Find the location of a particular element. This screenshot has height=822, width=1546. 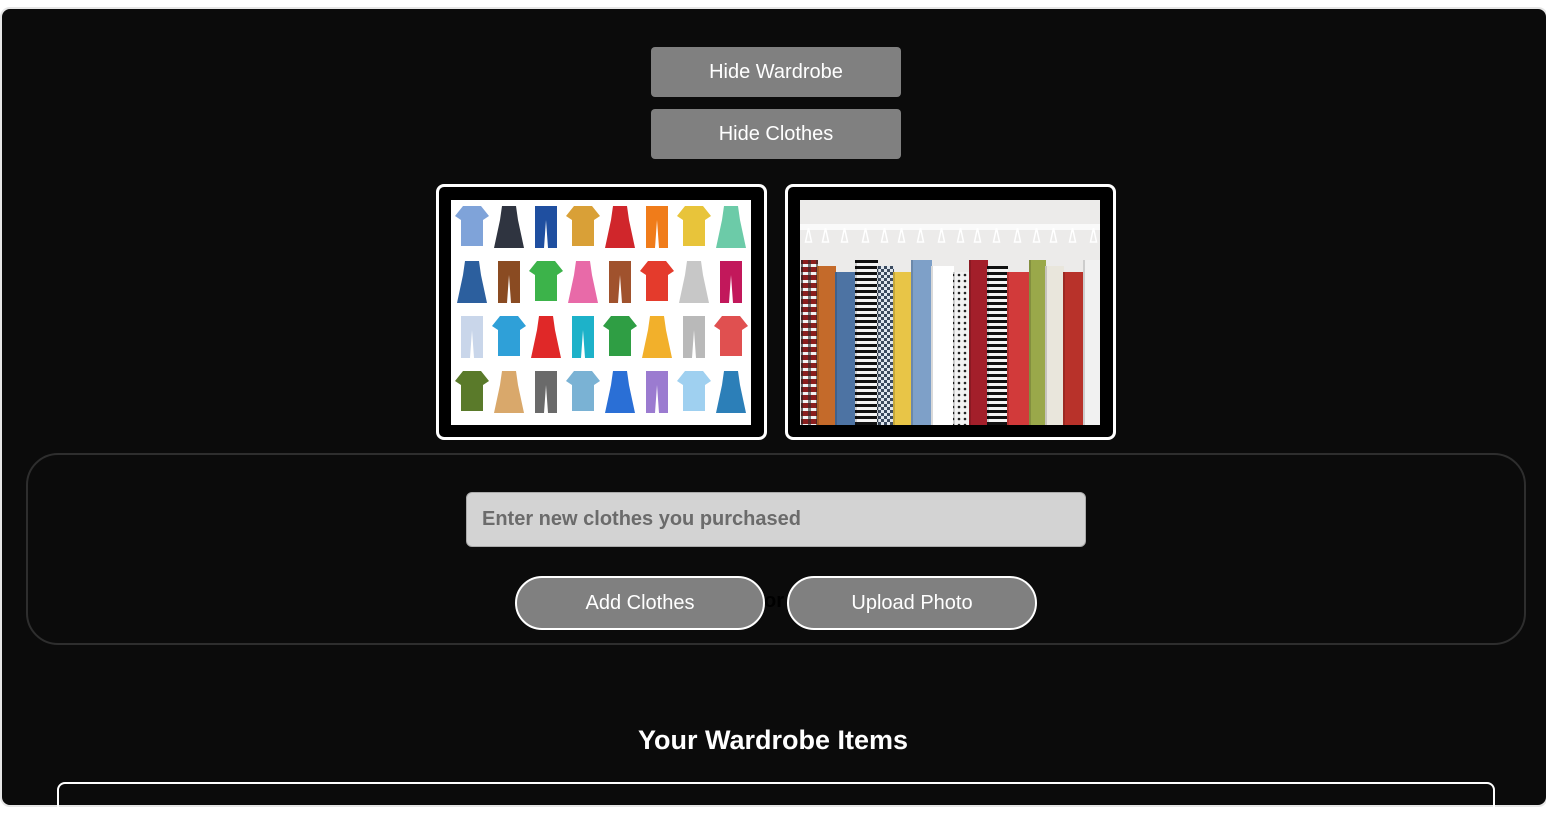

or-separator: or is located at coordinates (774, 601).